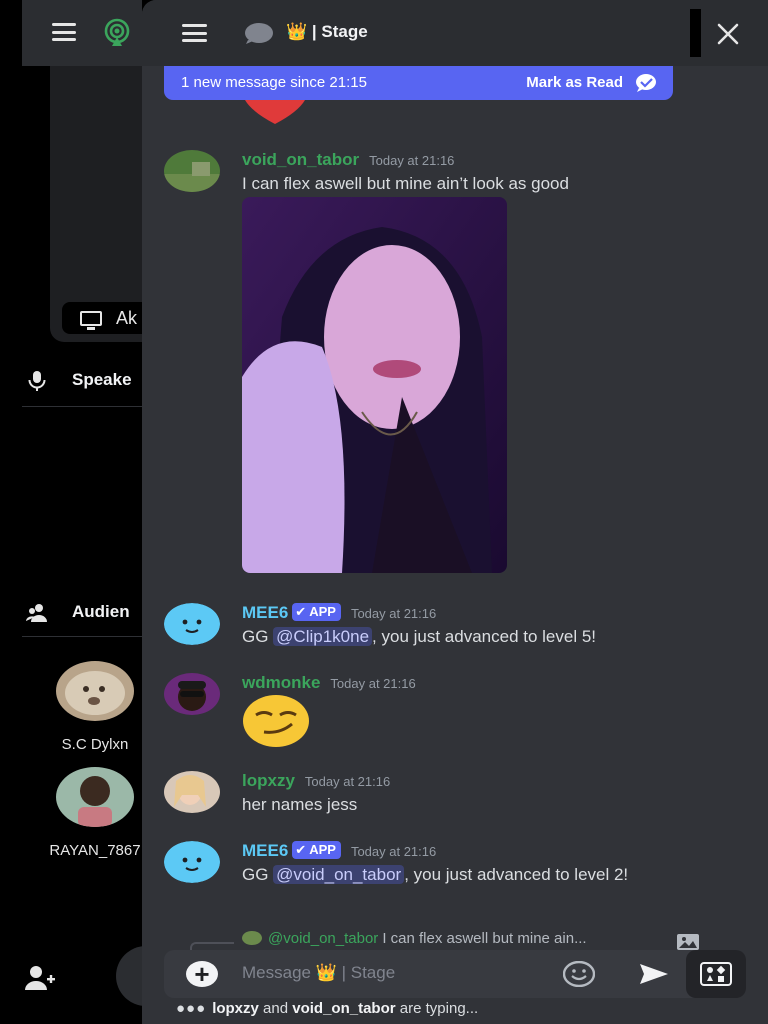  I want to click on message-header: void_on_tabor Today at 21:16, so click(348, 160).